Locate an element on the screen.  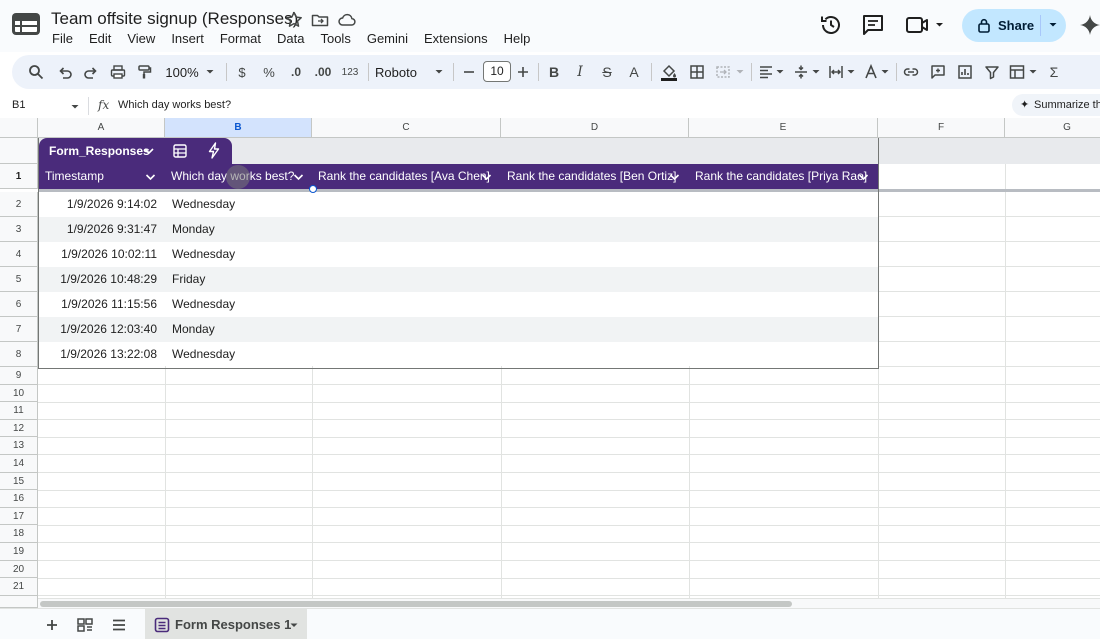
insert-link-icon is located at coordinates (911, 72).